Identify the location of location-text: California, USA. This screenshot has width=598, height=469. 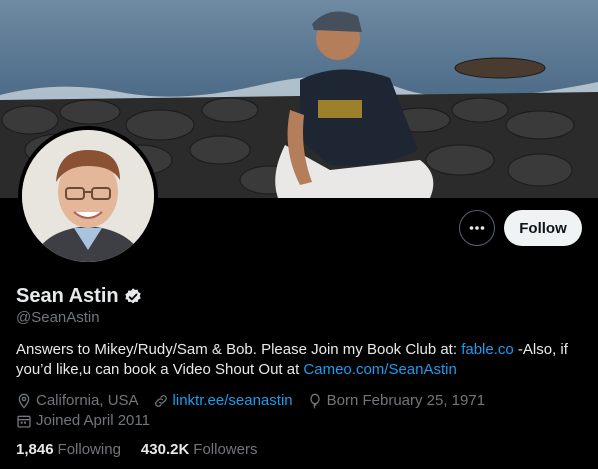
(87, 400).